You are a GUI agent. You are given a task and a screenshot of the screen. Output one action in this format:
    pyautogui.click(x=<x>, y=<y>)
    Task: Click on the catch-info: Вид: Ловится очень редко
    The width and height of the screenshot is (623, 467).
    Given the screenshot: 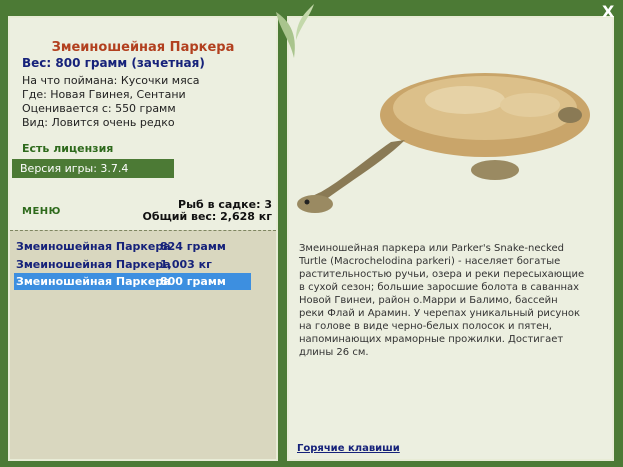 What is the action you would take?
    pyautogui.click(x=98, y=122)
    